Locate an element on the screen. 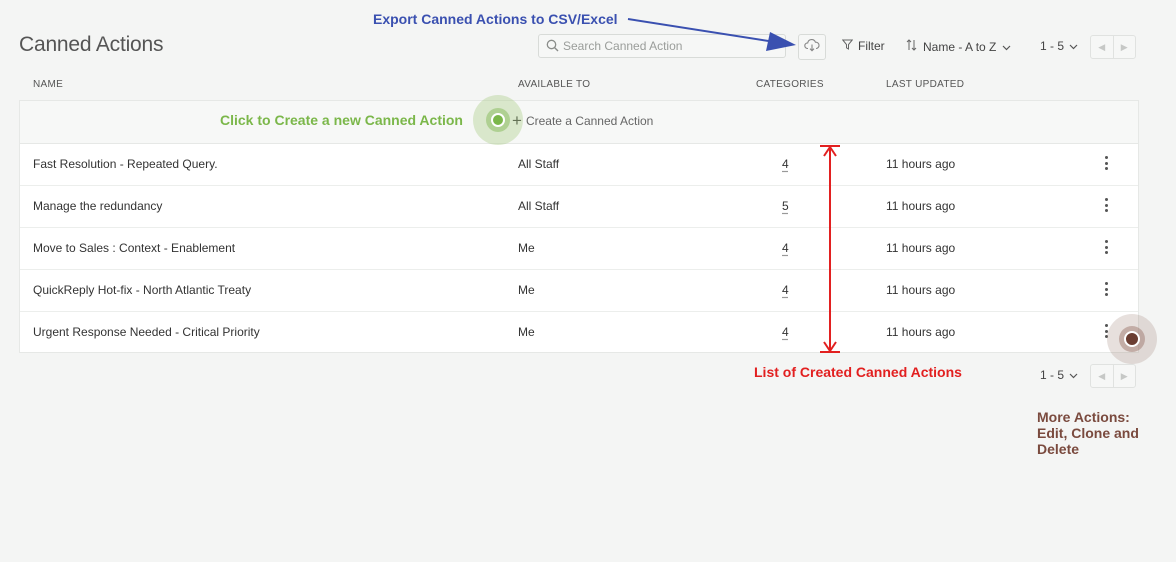 This screenshot has height=562, width=1176. annotation-more-line1: More Actions: is located at coordinates (1083, 417).